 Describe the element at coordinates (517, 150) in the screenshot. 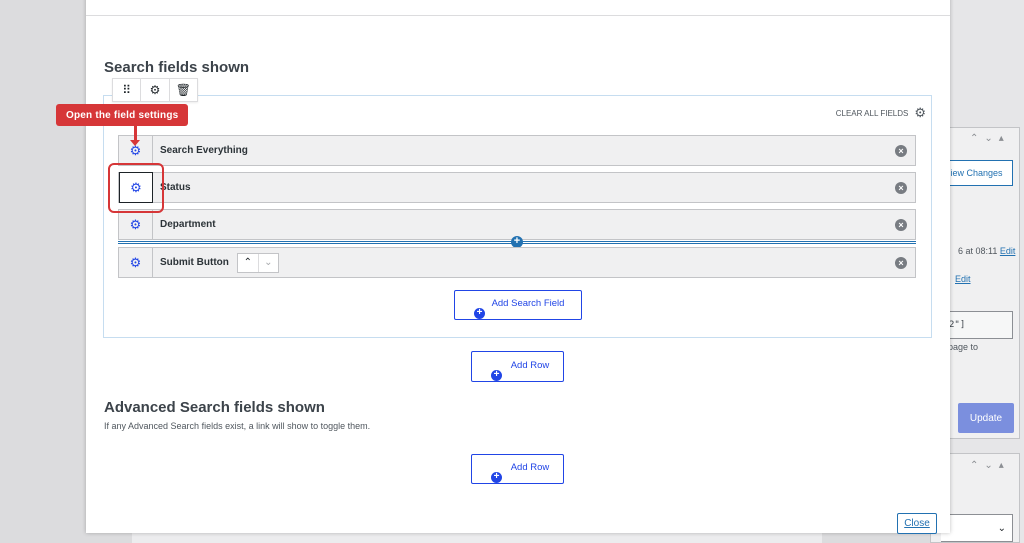

I see `field-row-search-everything: ⚙ Search Everything ×` at that location.